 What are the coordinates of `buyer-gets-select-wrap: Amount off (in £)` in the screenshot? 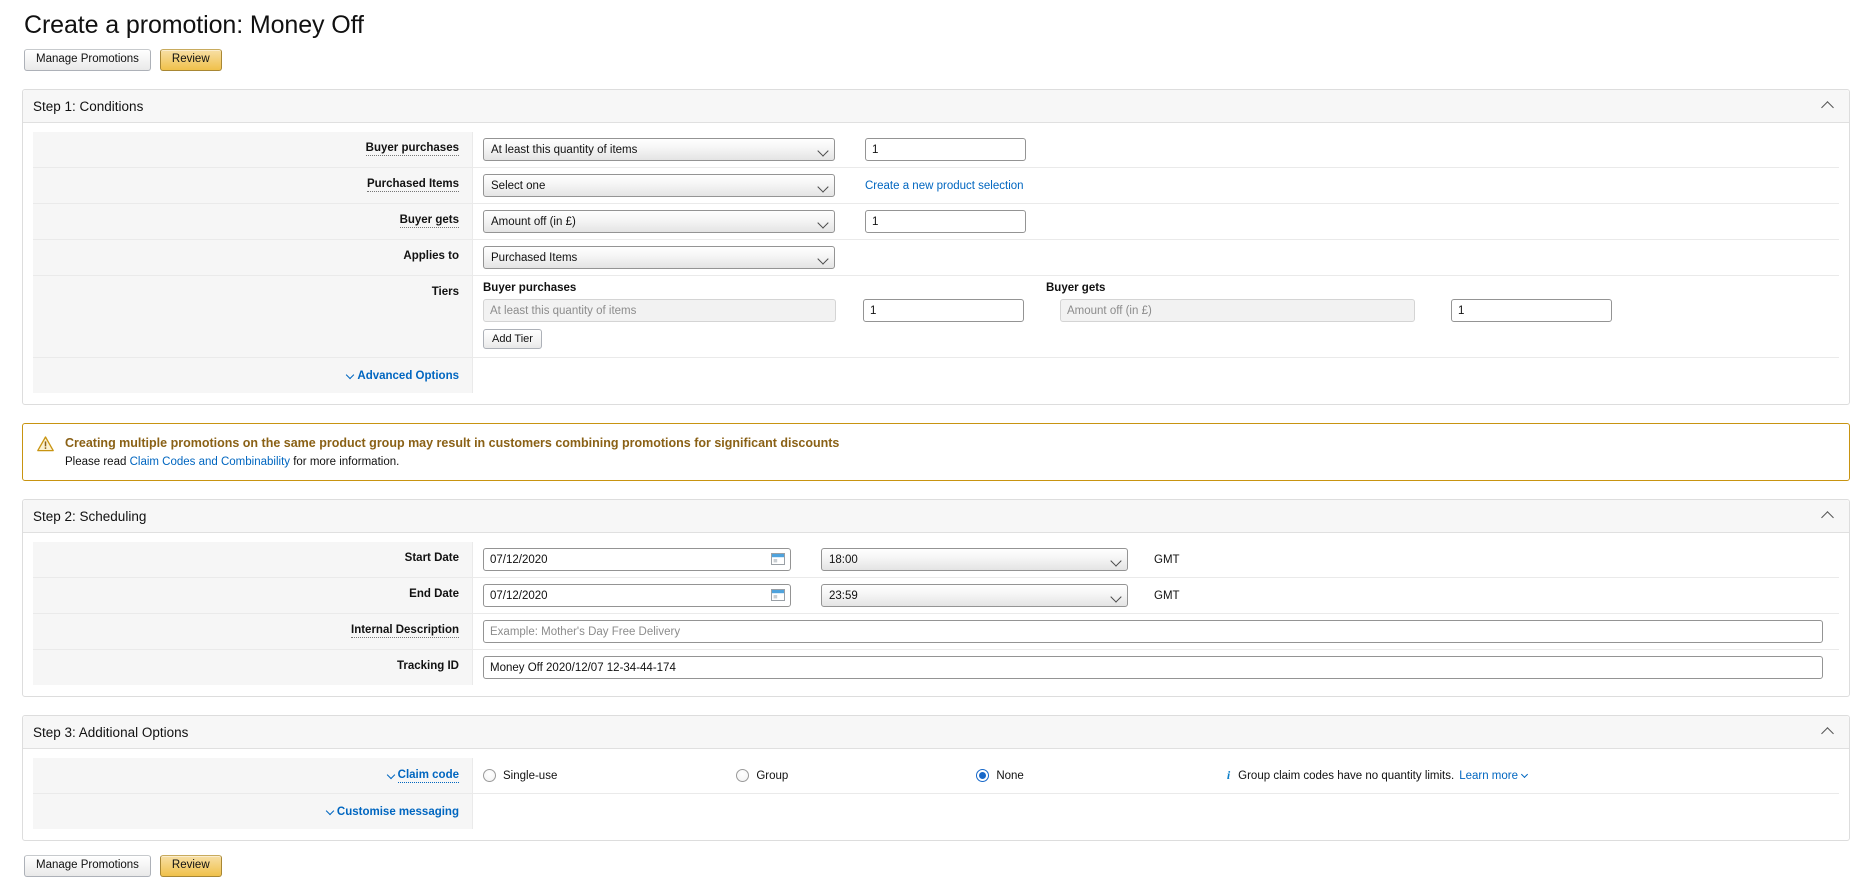 It's located at (659, 221).